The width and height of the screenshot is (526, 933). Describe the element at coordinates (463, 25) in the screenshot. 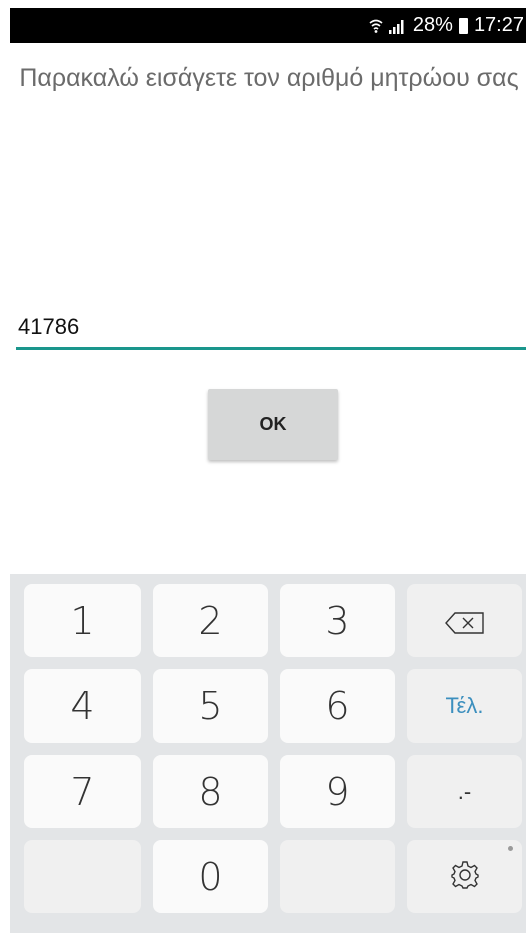

I see `battery-icon` at that location.